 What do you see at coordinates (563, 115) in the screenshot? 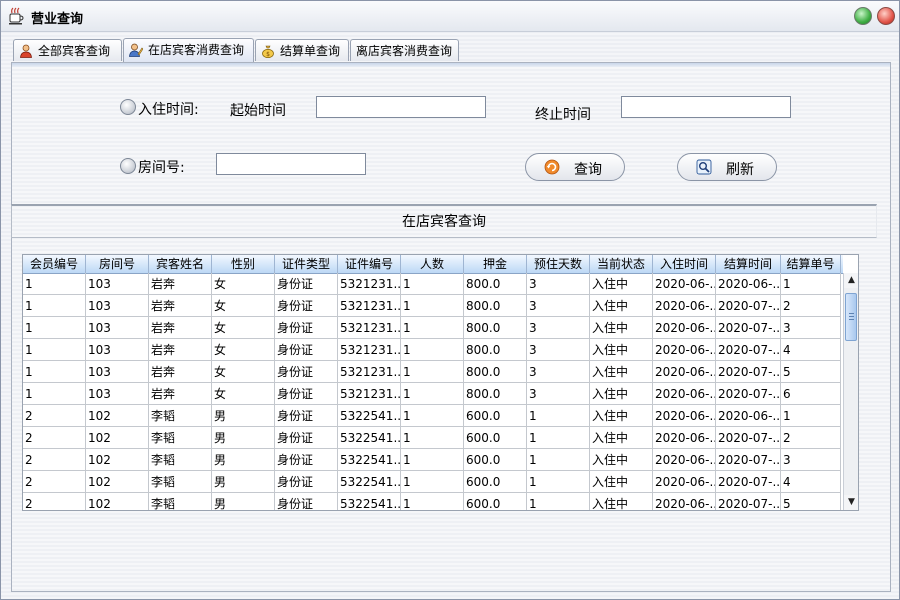
I see `end-time-label: 终止时间` at bounding box center [563, 115].